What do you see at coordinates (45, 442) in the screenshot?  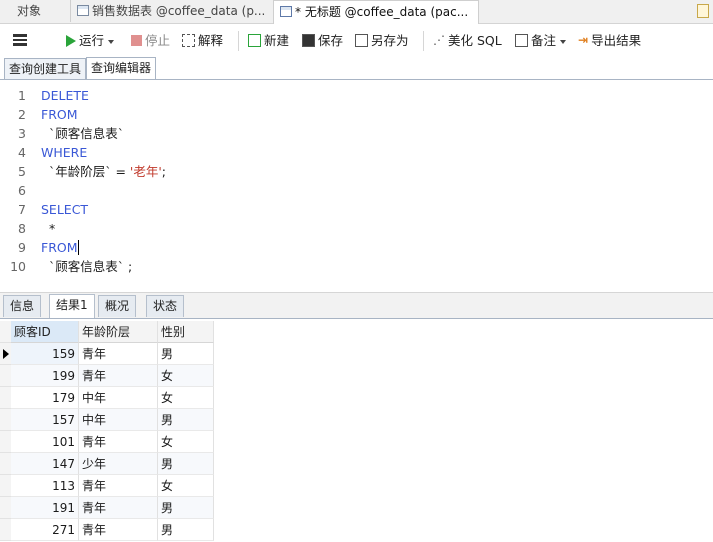 I see `cell-customer-id: 101` at bounding box center [45, 442].